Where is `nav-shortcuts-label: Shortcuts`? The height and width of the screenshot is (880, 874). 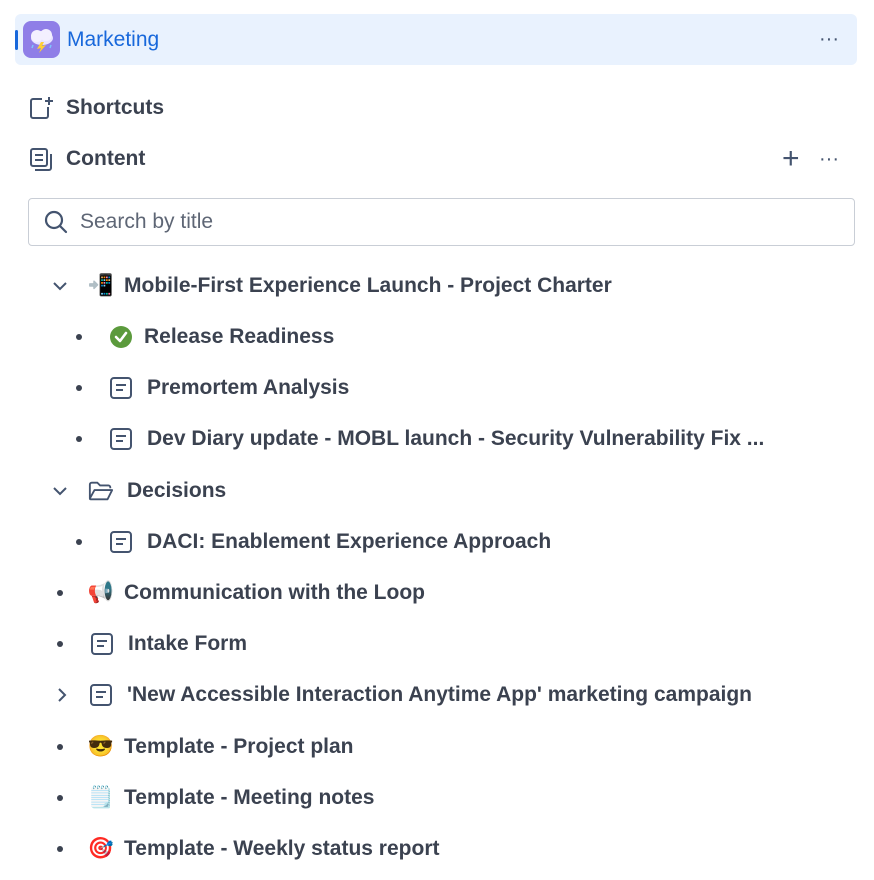
nav-shortcuts-label: Shortcuts is located at coordinates (115, 107).